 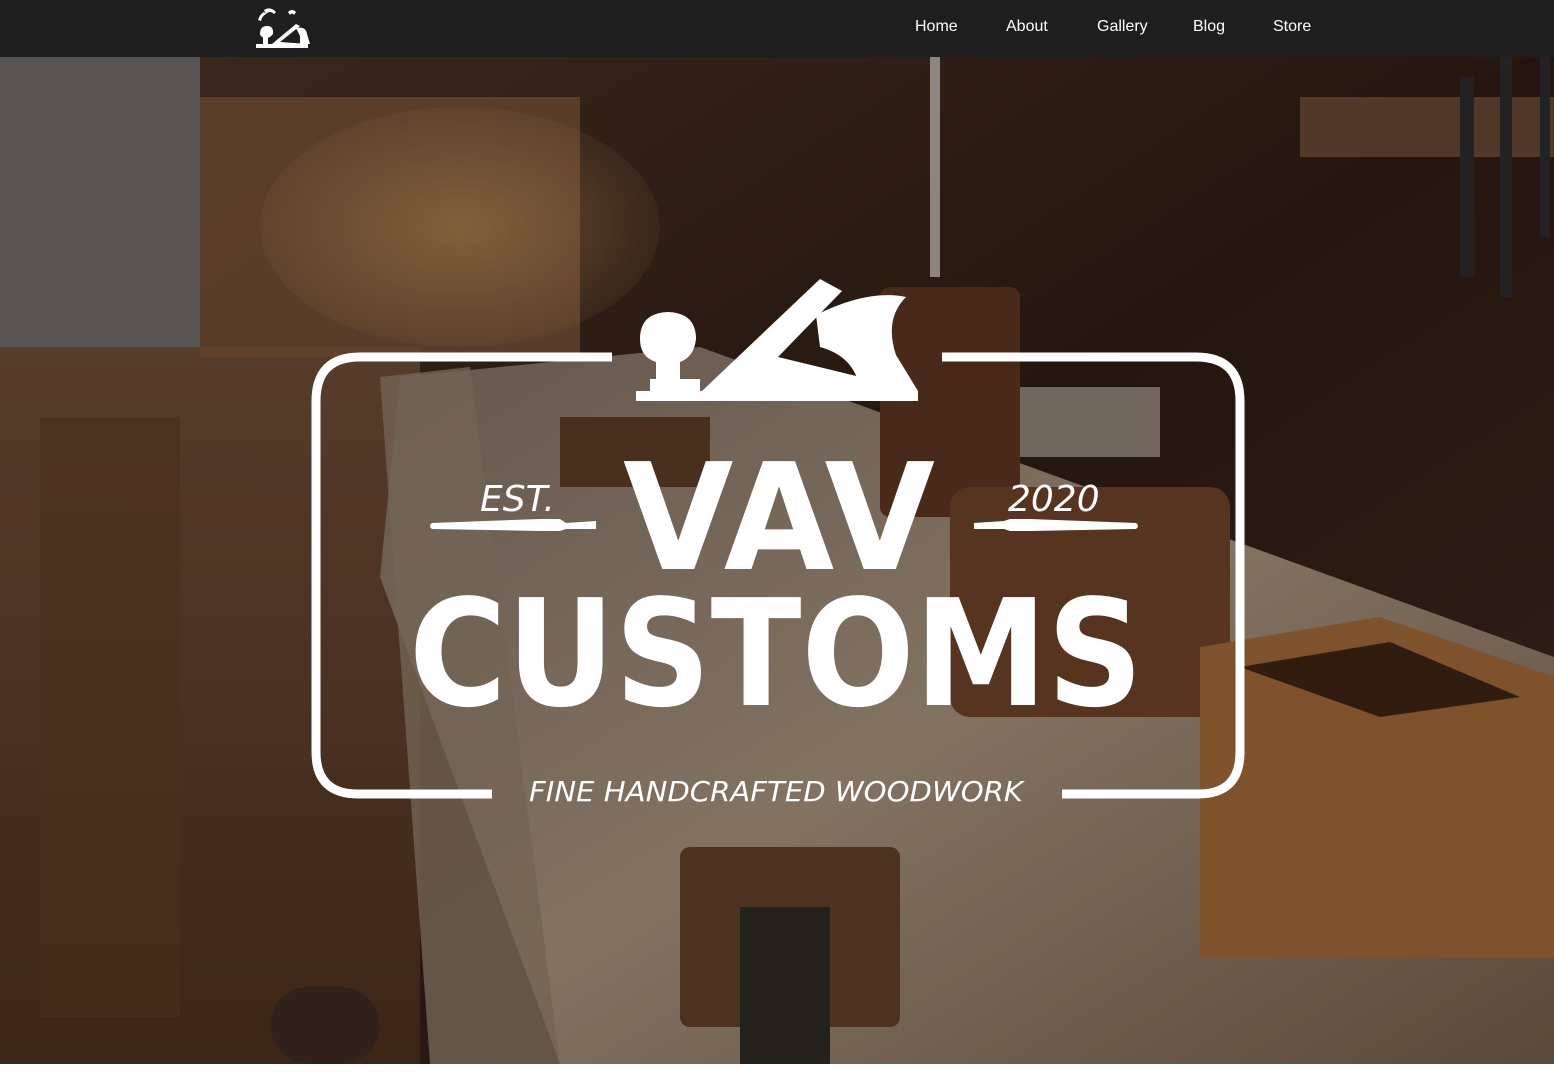 I want to click on nav-home-link: Home, so click(x=936, y=27).